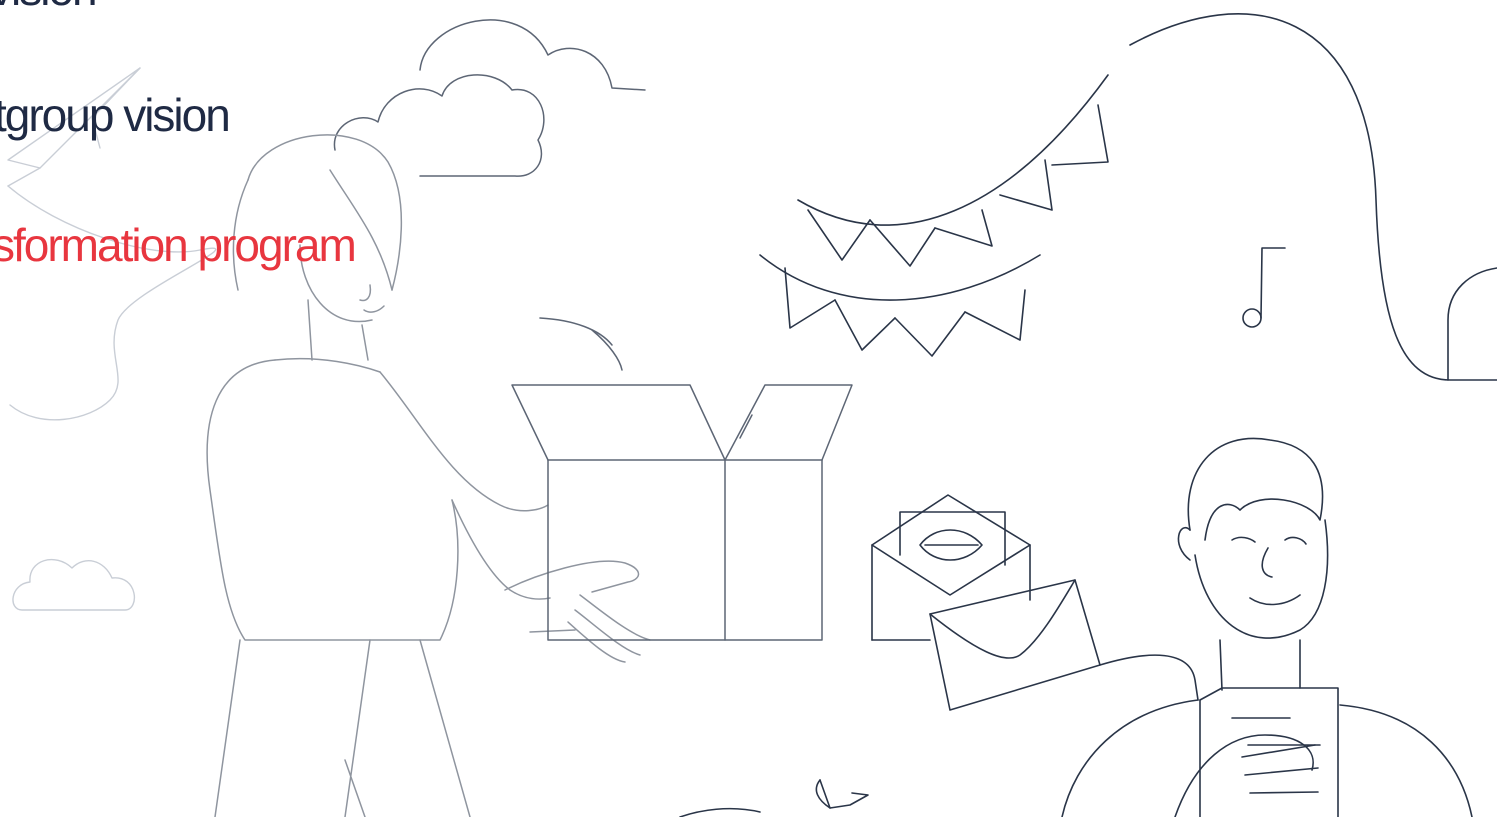 This screenshot has width=1497, height=817. Describe the element at coordinates (774, 798) in the screenshot. I see `bird-icon` at that location.